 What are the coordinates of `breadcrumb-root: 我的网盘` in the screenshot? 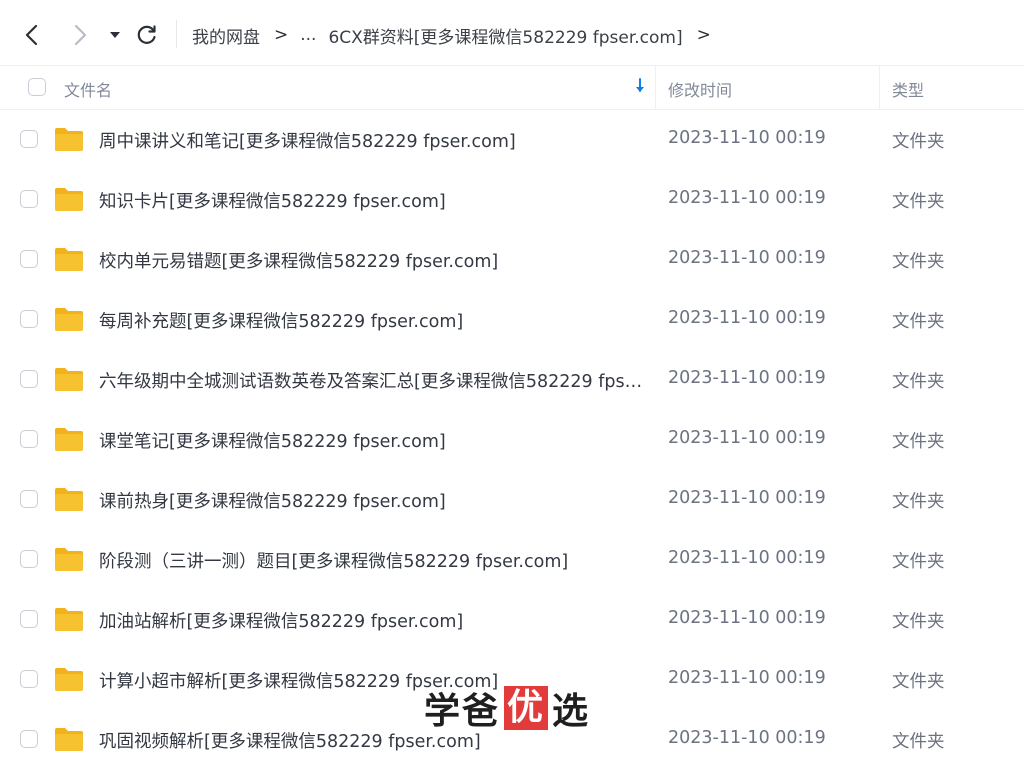 It's located at (226, 35).